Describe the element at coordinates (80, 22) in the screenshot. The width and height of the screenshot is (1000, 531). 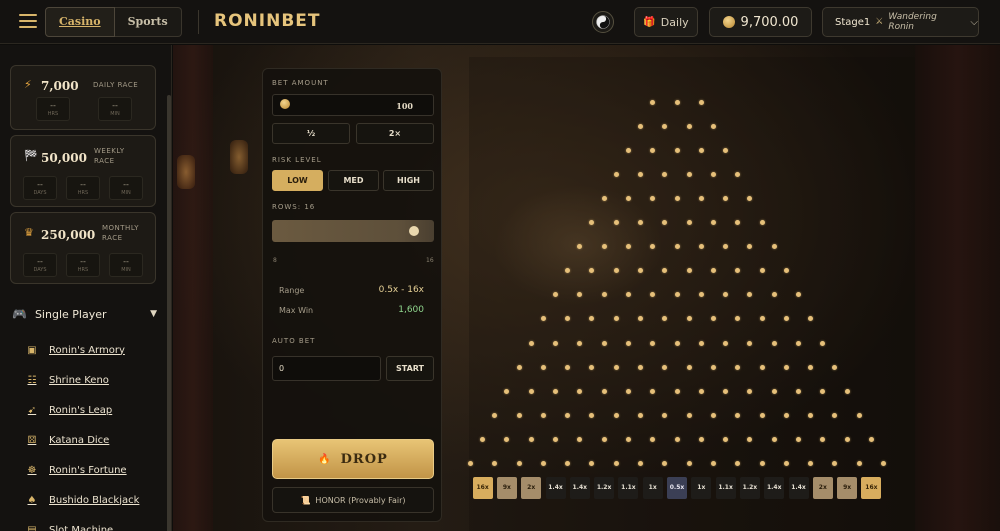
I see `tab-casino: Casino` at that location.